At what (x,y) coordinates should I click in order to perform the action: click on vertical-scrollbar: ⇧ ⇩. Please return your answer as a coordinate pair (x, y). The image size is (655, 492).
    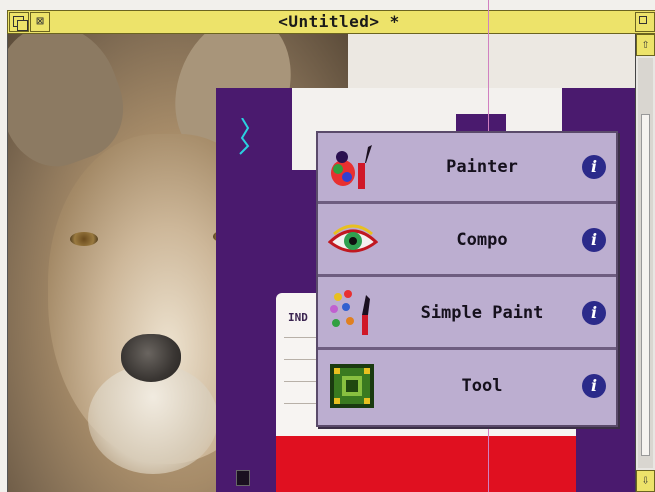
    Looking at the image, I should click on (645, 263).